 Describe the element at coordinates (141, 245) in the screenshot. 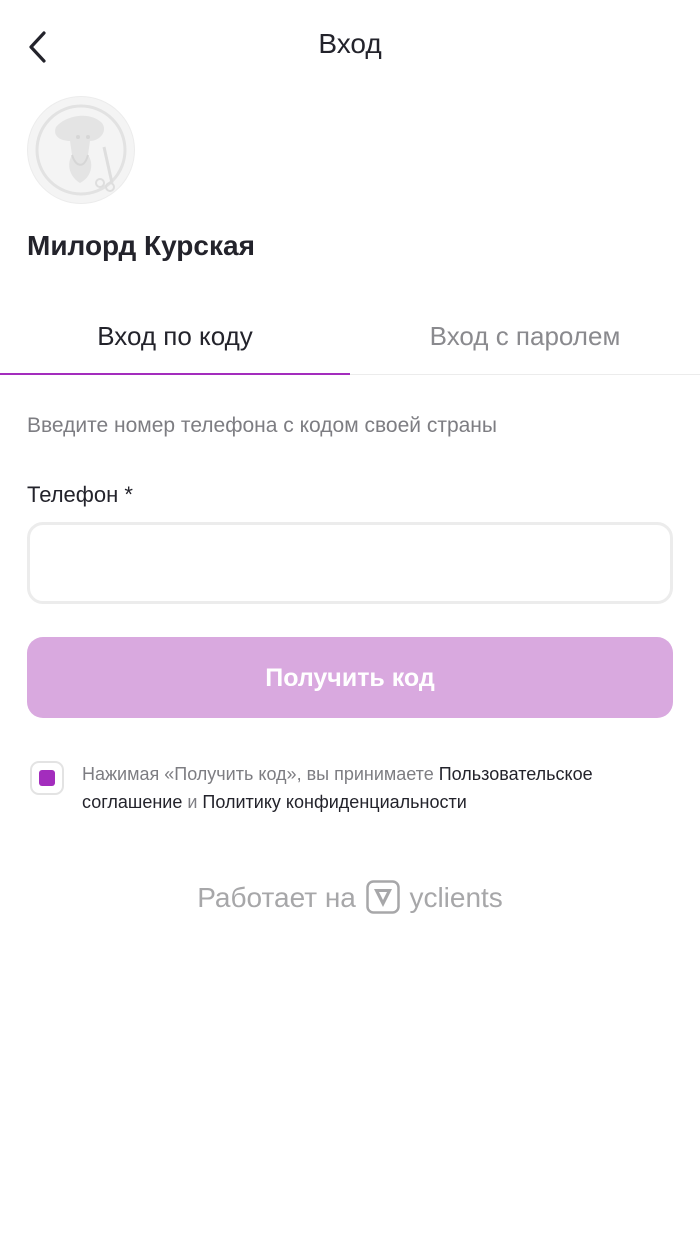

I see `company-name: Милорд Курская` at that location.